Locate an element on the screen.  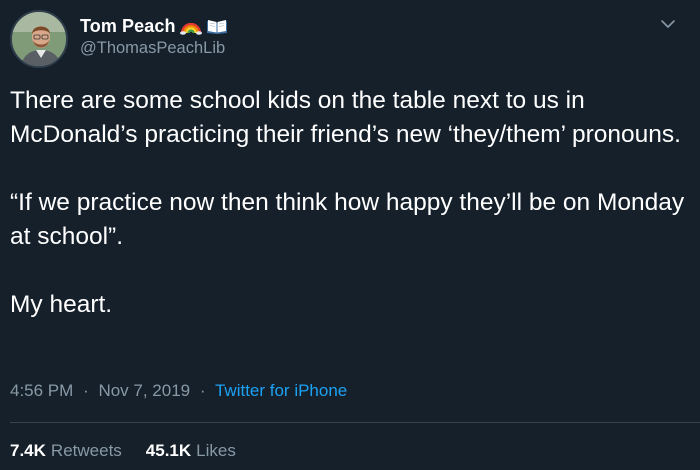
rainbow-icon is located at coordinates (190, 26).